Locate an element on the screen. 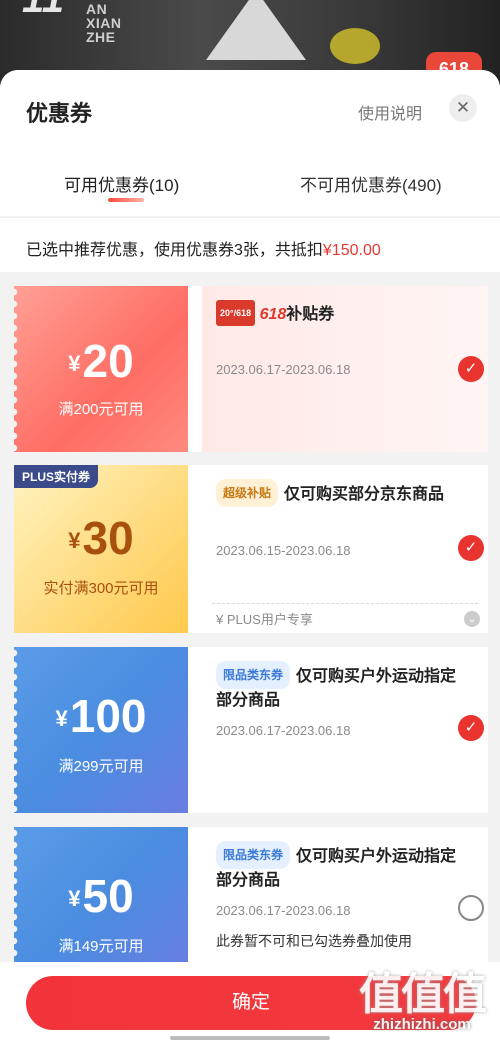 The image size is (500, 1042). sheet-header: 优惠券 使用说明 ✕ 可用优惠券(10) 不可用优惠券(490) is located at coordinates (250, 143).